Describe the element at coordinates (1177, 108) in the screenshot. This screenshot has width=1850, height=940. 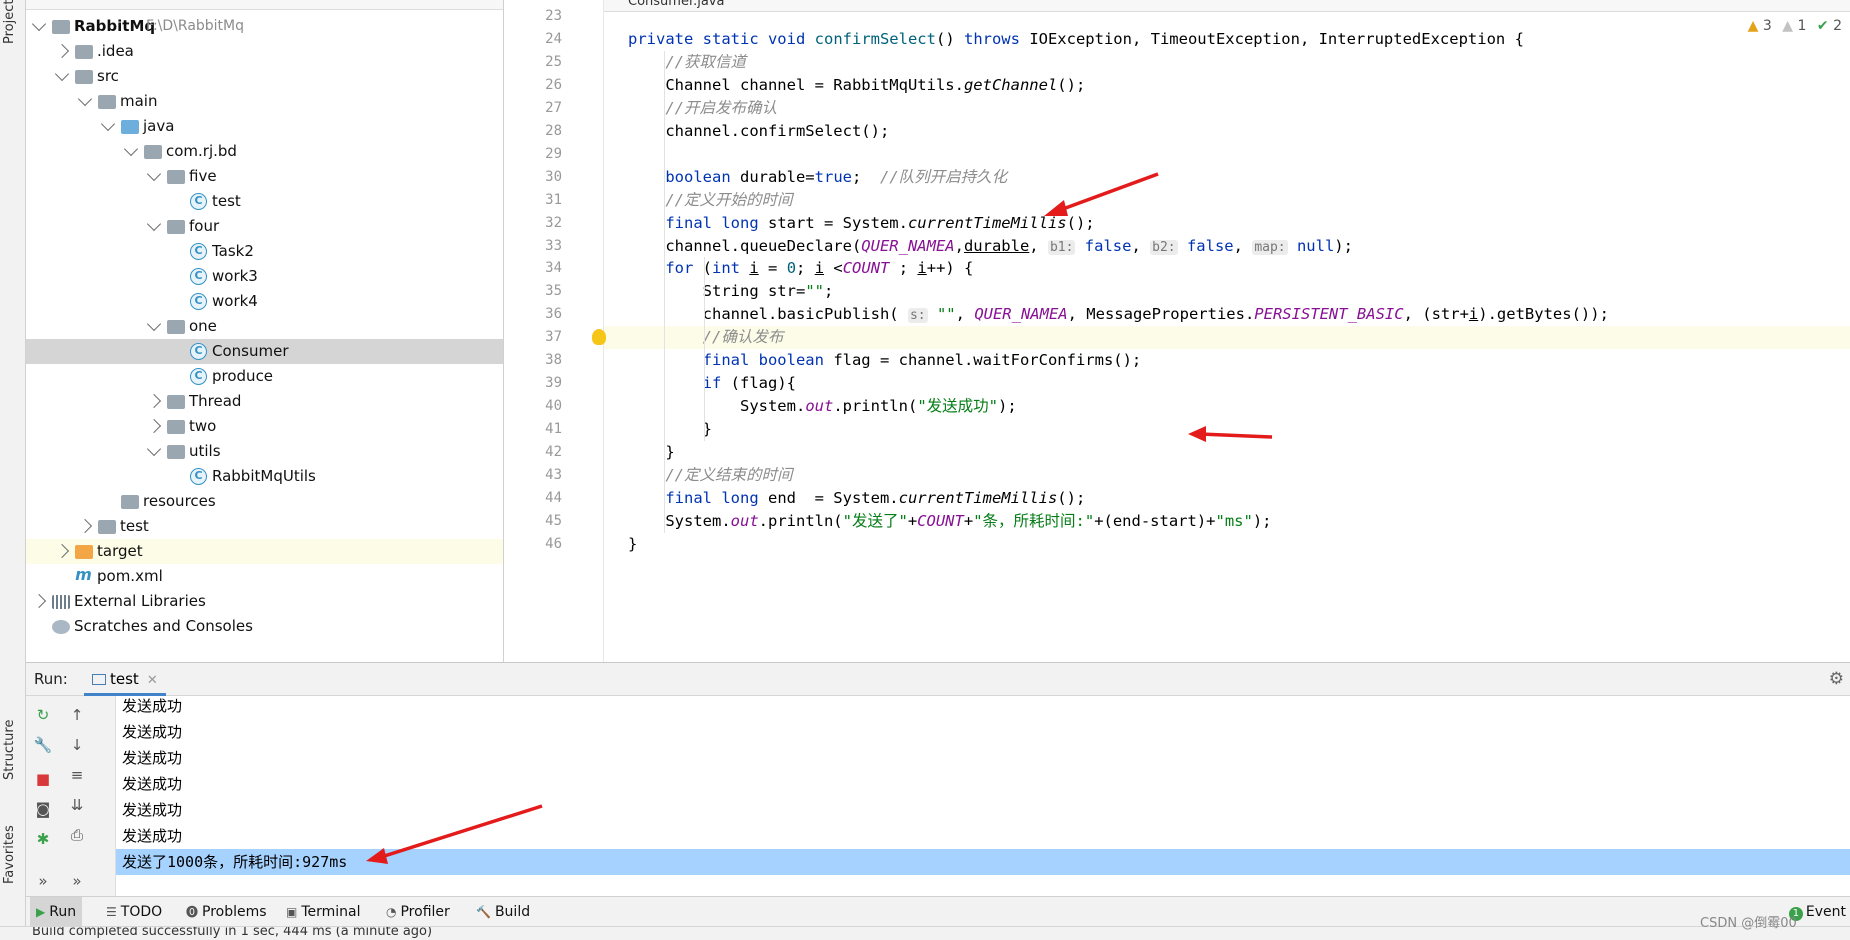
I see `code-line: //开启发布确认` at that location.